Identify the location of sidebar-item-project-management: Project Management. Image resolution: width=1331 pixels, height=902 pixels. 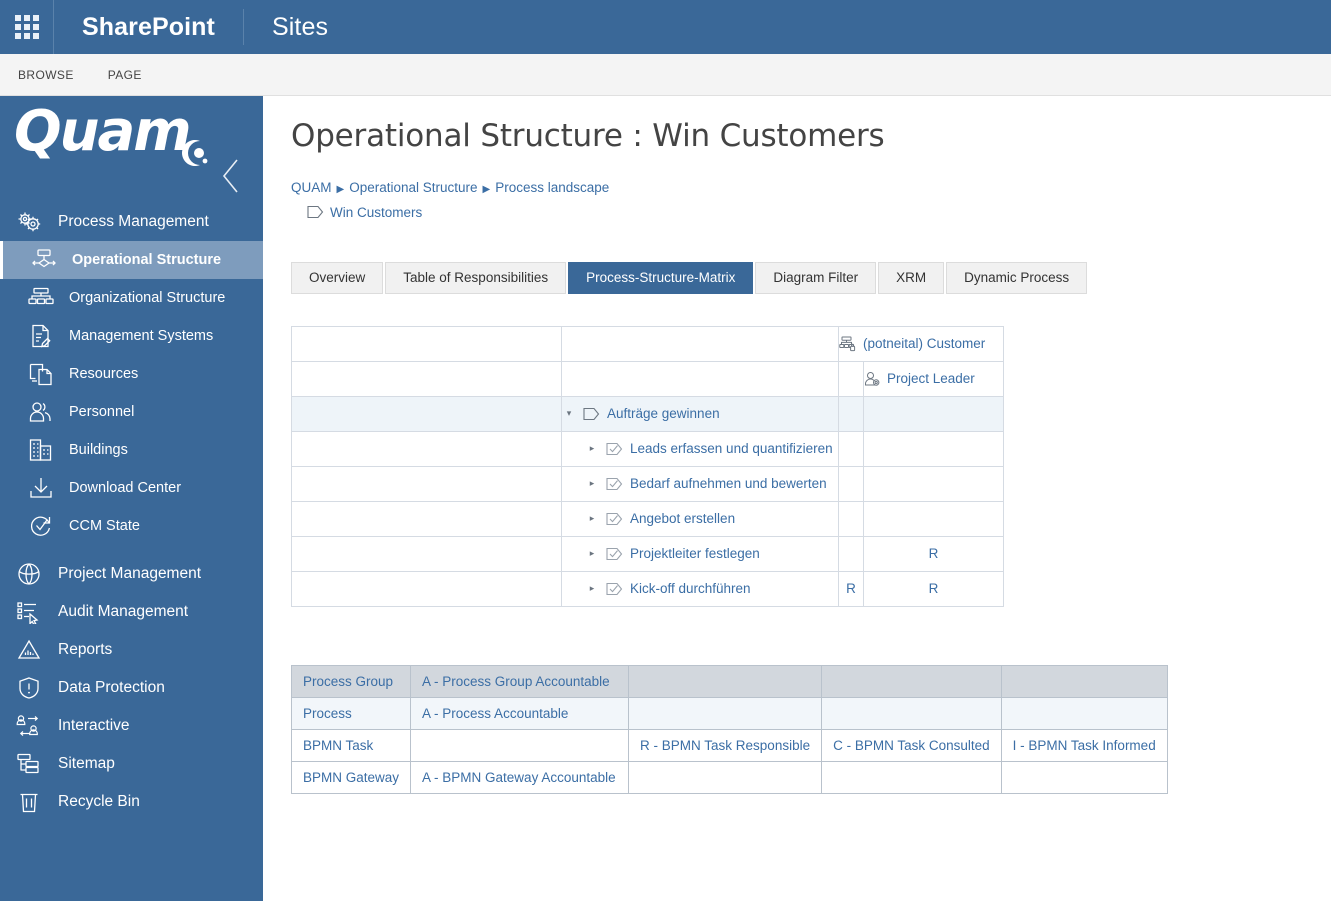
(131, 574).